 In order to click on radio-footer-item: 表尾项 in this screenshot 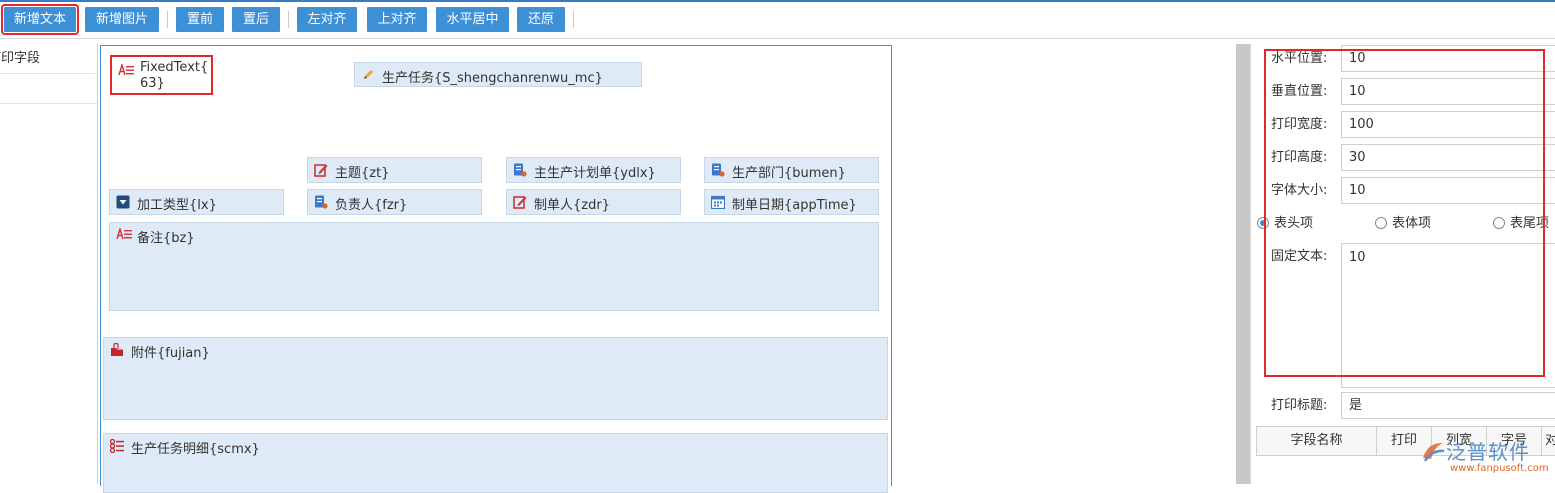, I will do `click(1521, 224)`.